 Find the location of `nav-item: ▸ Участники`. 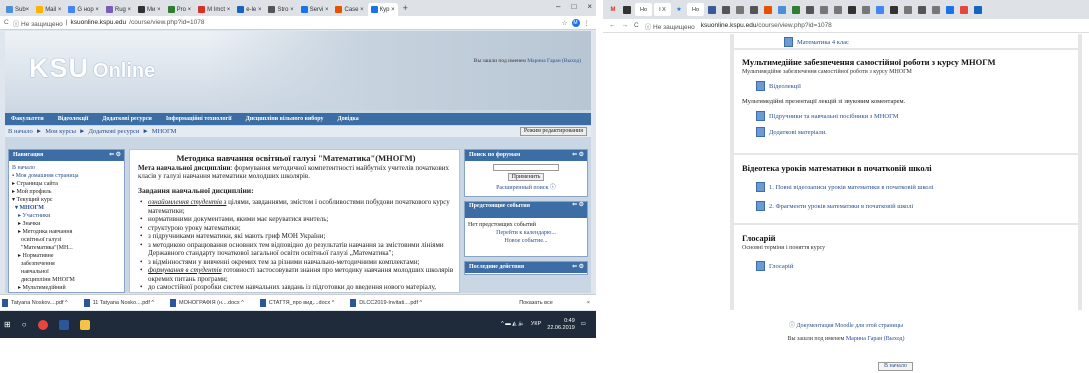

nav-item: ▸ Участники is located at coordinates (66, 216).